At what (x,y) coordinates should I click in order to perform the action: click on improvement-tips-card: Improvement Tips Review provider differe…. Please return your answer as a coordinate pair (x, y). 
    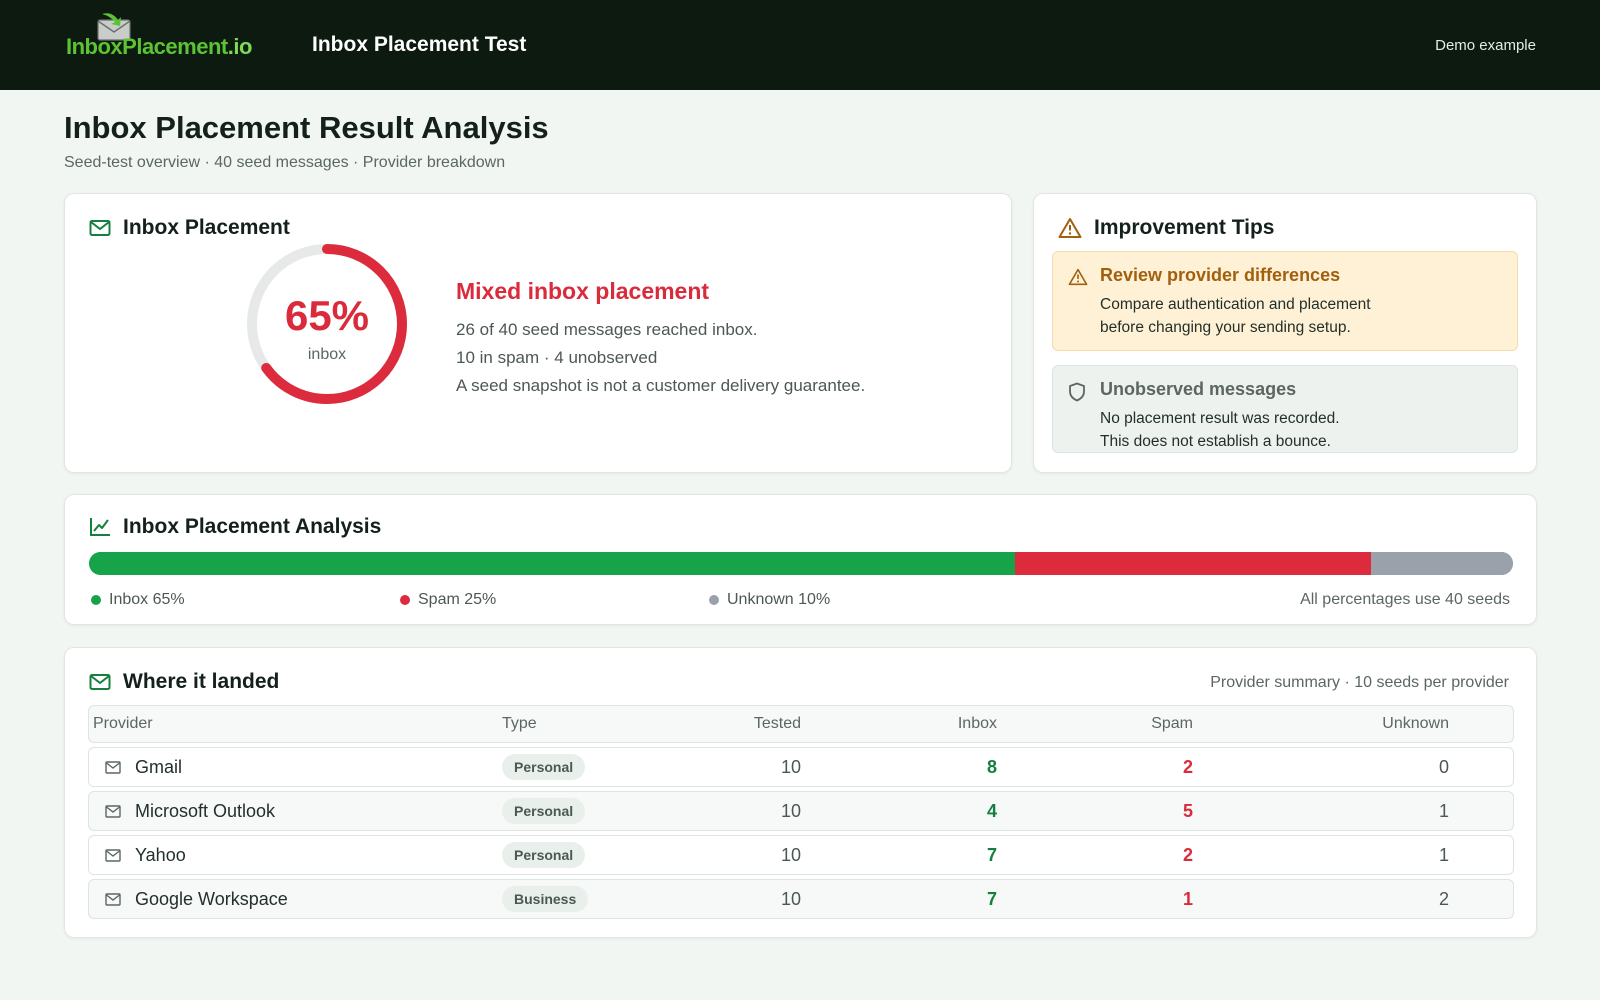
    Looking at the image, I should click on (1285, 333).